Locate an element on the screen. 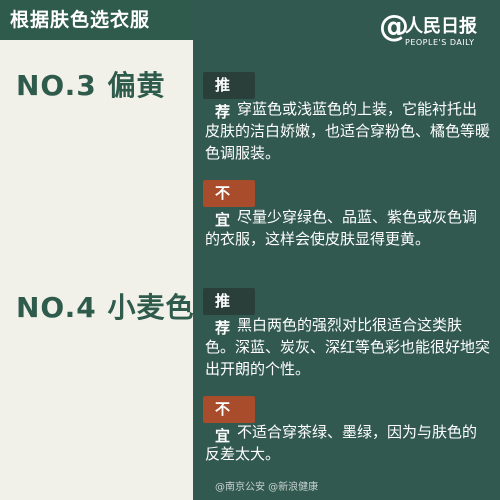  section-label-no3: NO.3 偏黄 is located at coordinates (91, 85).